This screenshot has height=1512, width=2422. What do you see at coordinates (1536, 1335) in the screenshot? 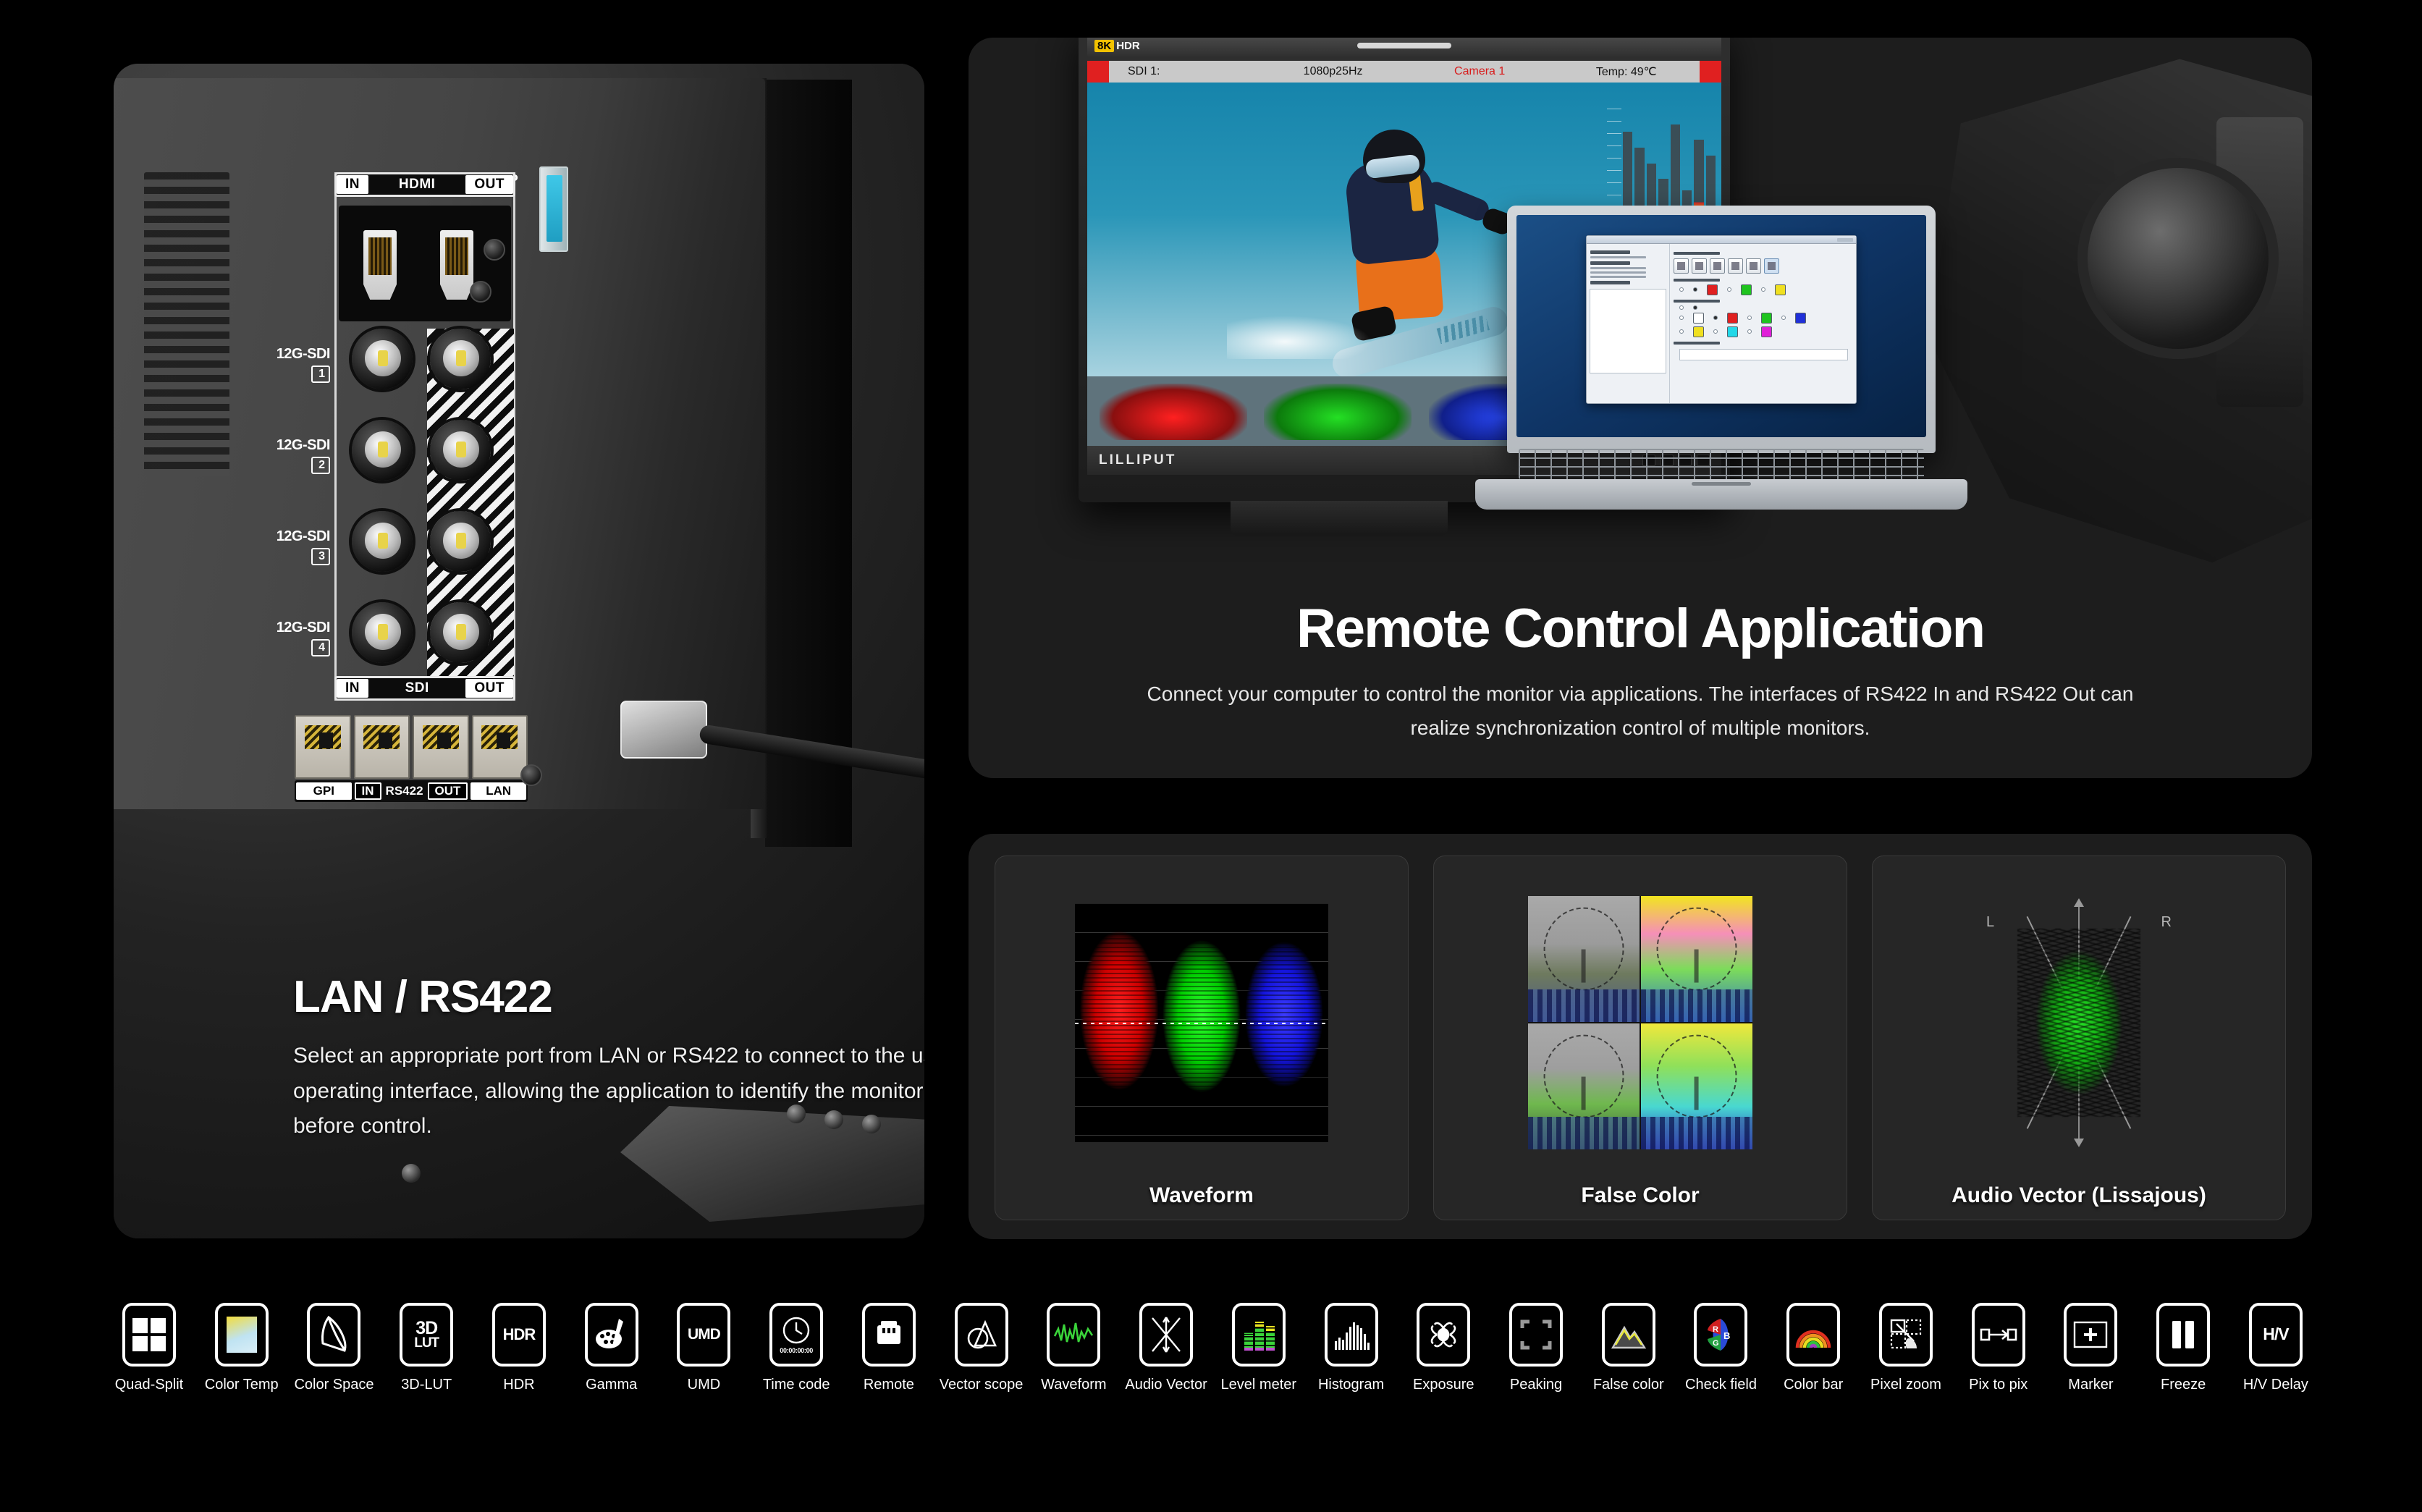
I see `peaking-icon` at bounding box center [1536, 1335].